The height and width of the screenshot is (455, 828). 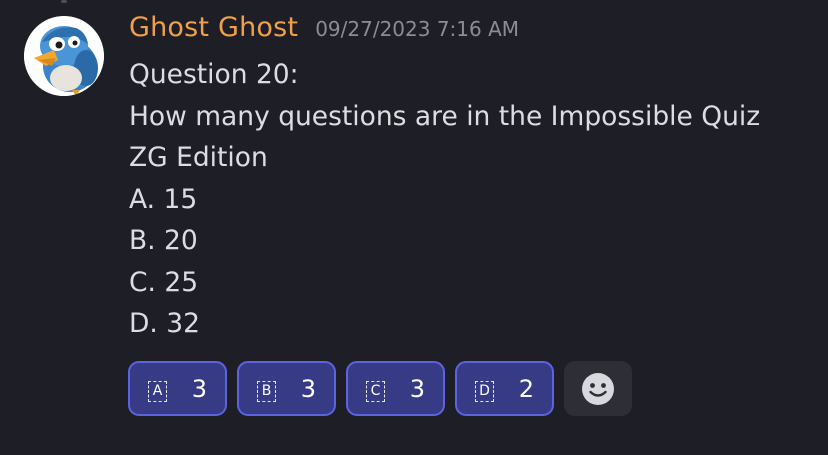 What do you see at coordinates (286, 388) in the screenshot?
I see `reaction-b-button: B 3` at bounding box center [286, 388].